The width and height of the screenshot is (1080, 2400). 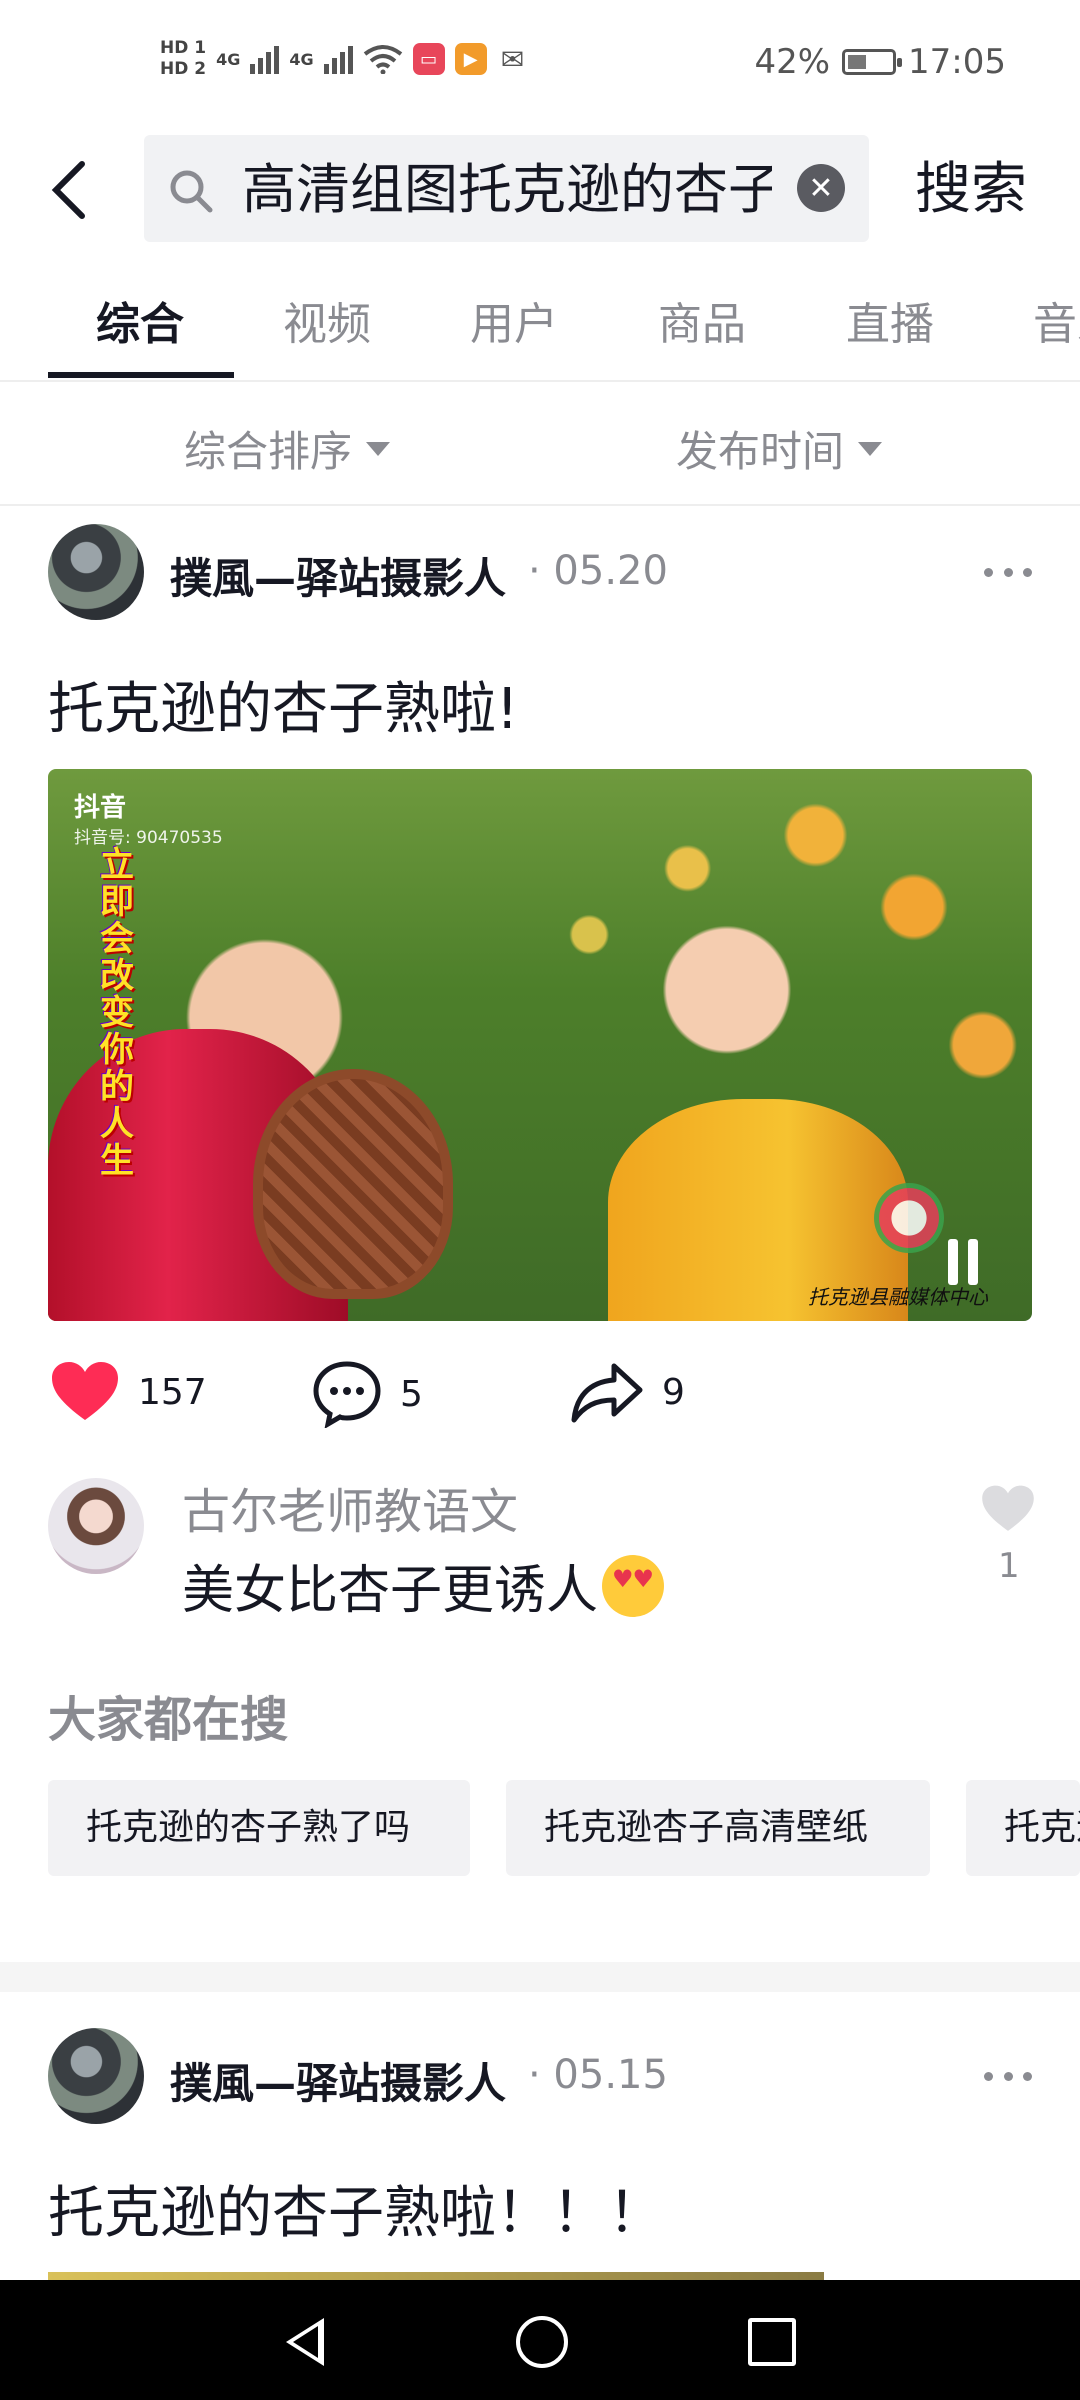 I want to click on signal-icon, so click(x=265, y=59).